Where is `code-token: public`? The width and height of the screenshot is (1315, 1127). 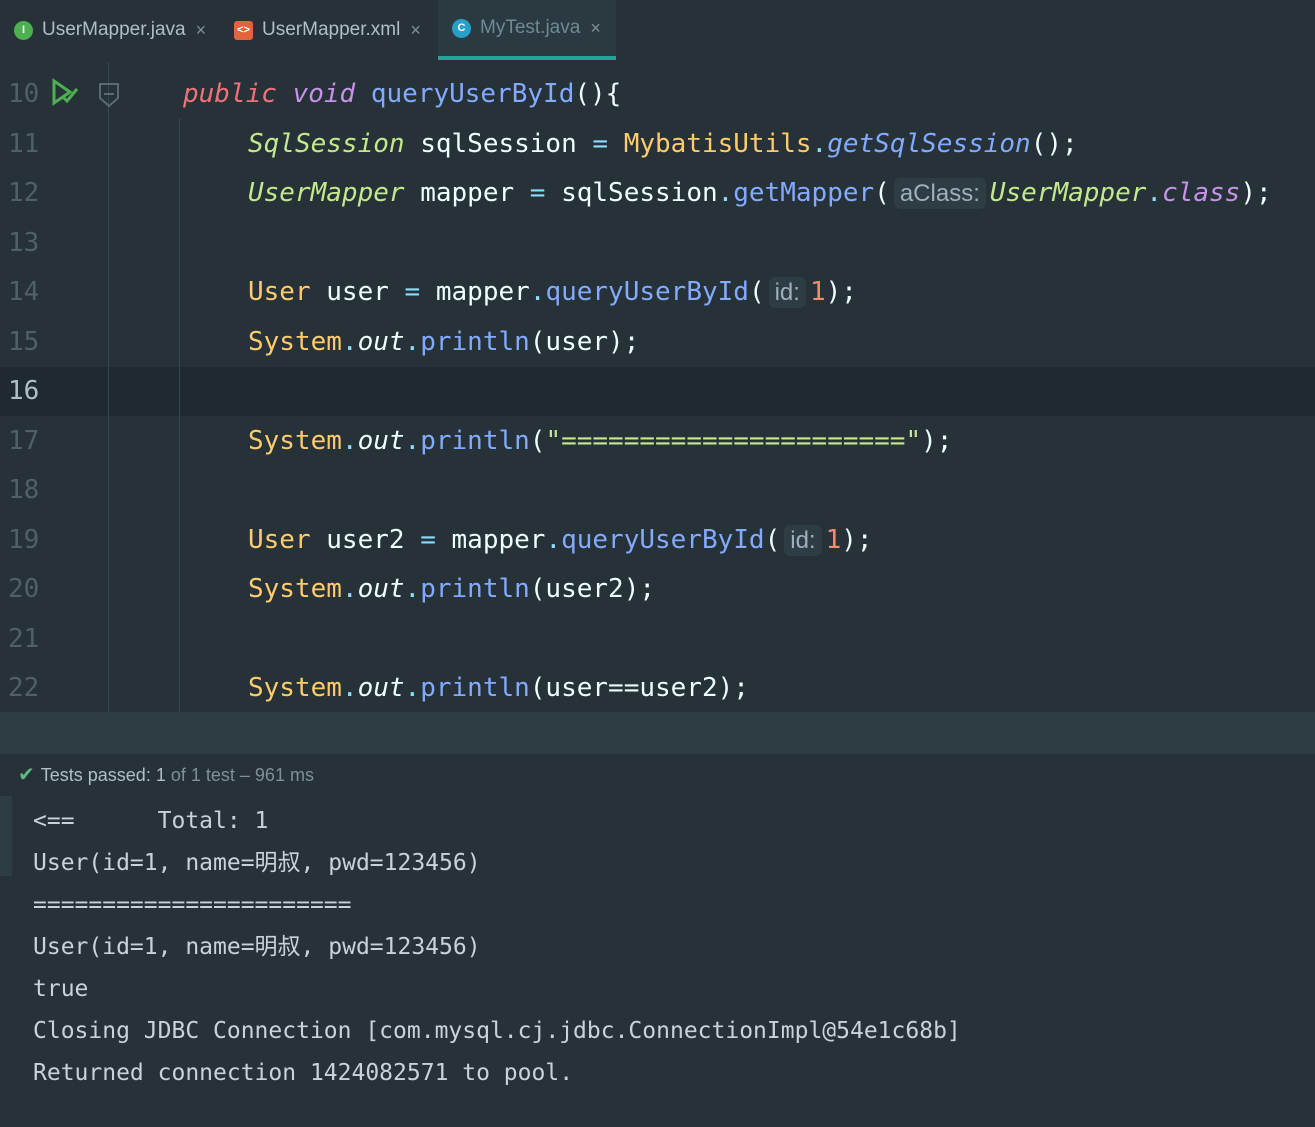 code-token: public is located at coordinates (230, 94).